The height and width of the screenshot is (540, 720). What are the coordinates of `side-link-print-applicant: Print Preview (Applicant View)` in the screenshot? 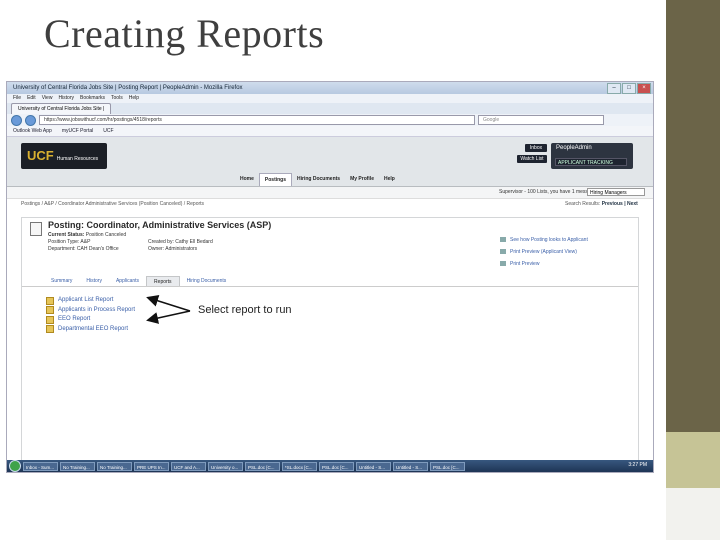 It's located at (544, 252).